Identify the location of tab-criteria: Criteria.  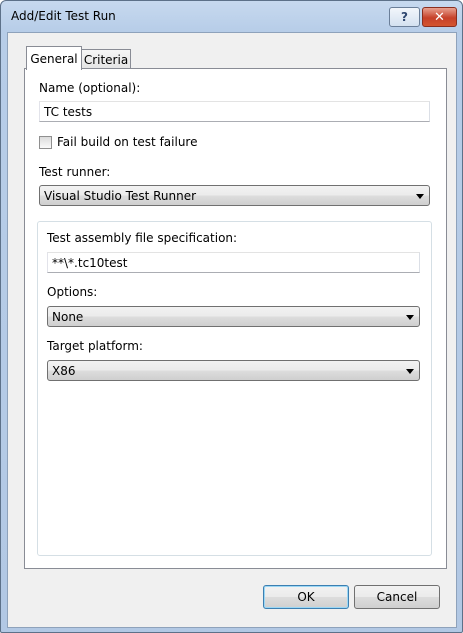
(106, 59).